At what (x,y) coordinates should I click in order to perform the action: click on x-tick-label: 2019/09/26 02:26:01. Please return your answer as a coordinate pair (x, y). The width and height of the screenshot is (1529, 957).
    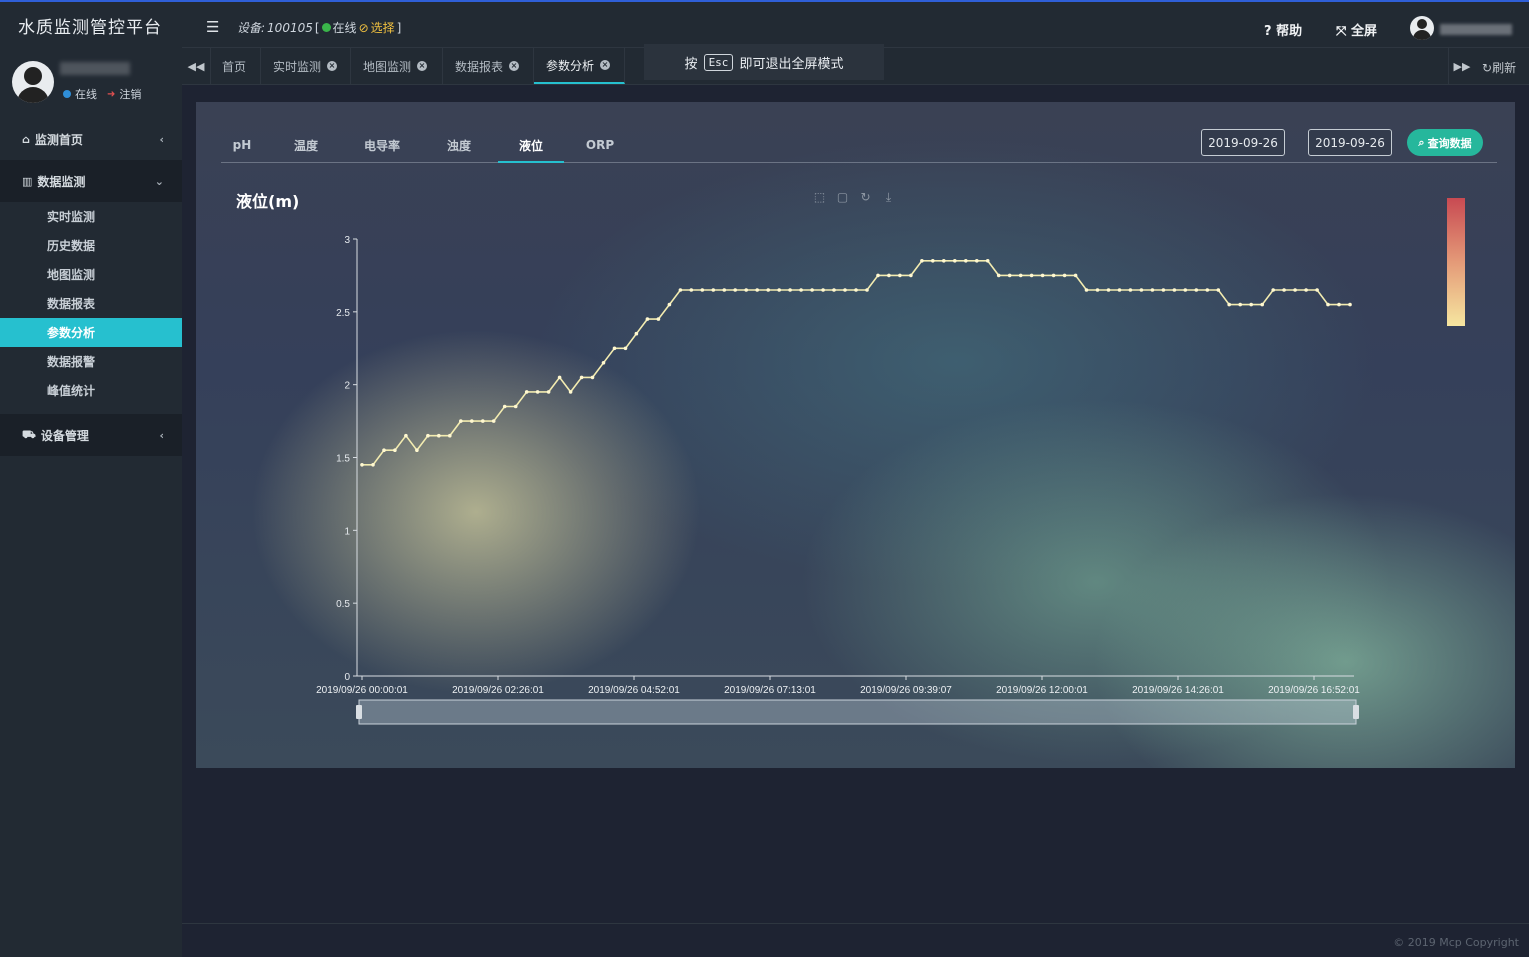
    Looking at the image, I should click on (498, 690).